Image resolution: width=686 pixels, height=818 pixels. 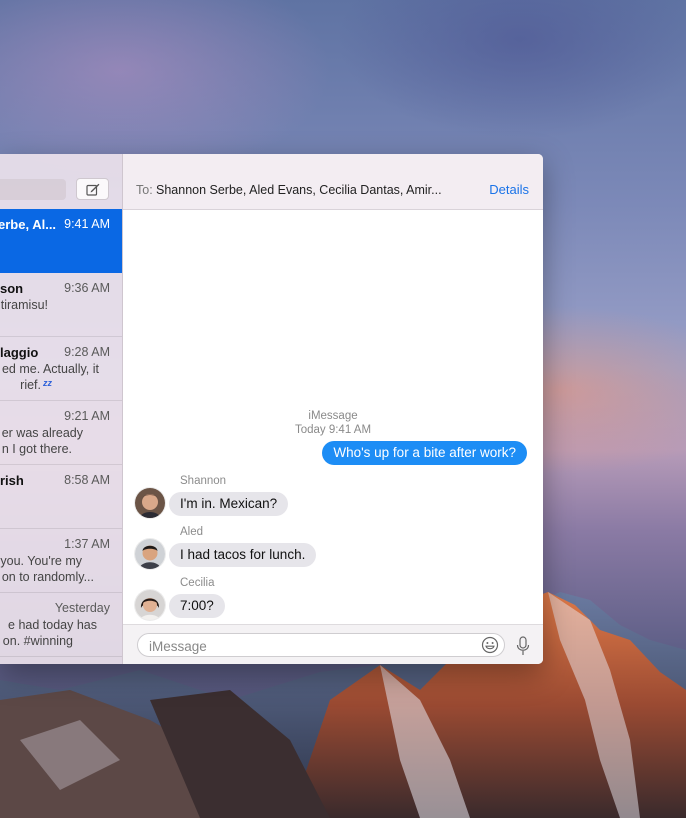 What do you see at coordinates (424, 453) in the screenshot?
I see `outgoing-message-bubble: Who's up for a bite after work?` at bounding box center [424, 453].